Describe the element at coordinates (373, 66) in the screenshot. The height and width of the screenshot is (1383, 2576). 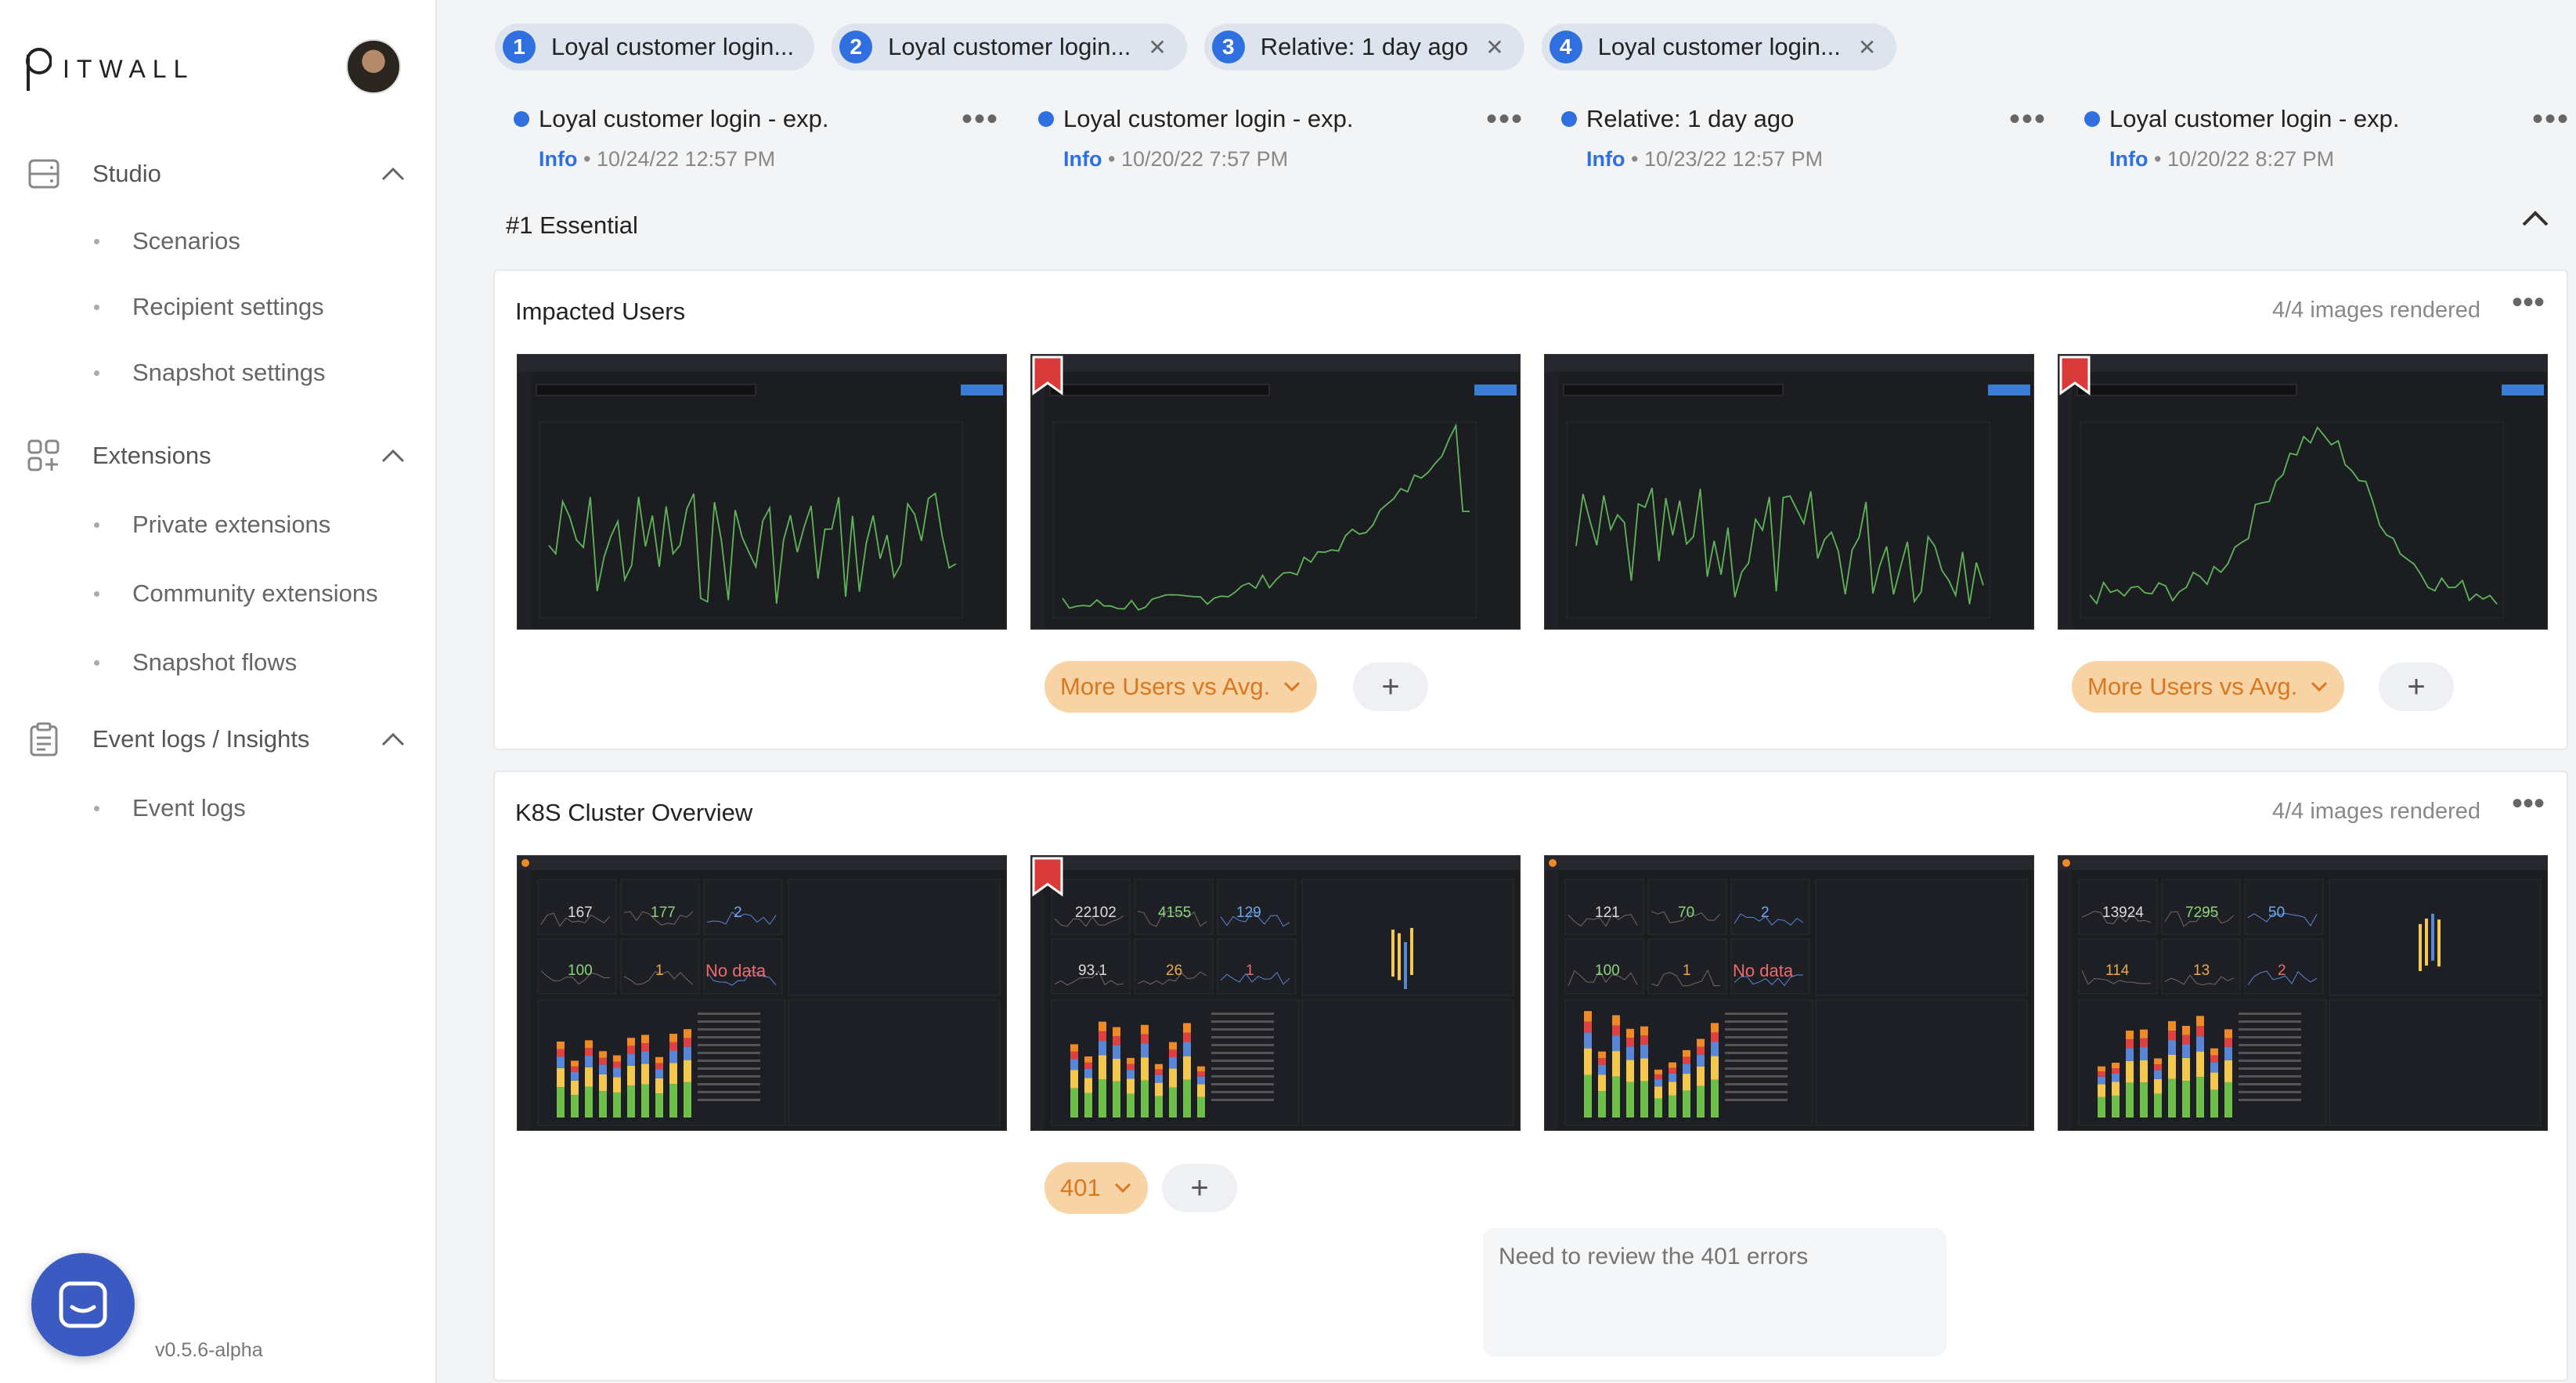
I see `avatar` at that location.